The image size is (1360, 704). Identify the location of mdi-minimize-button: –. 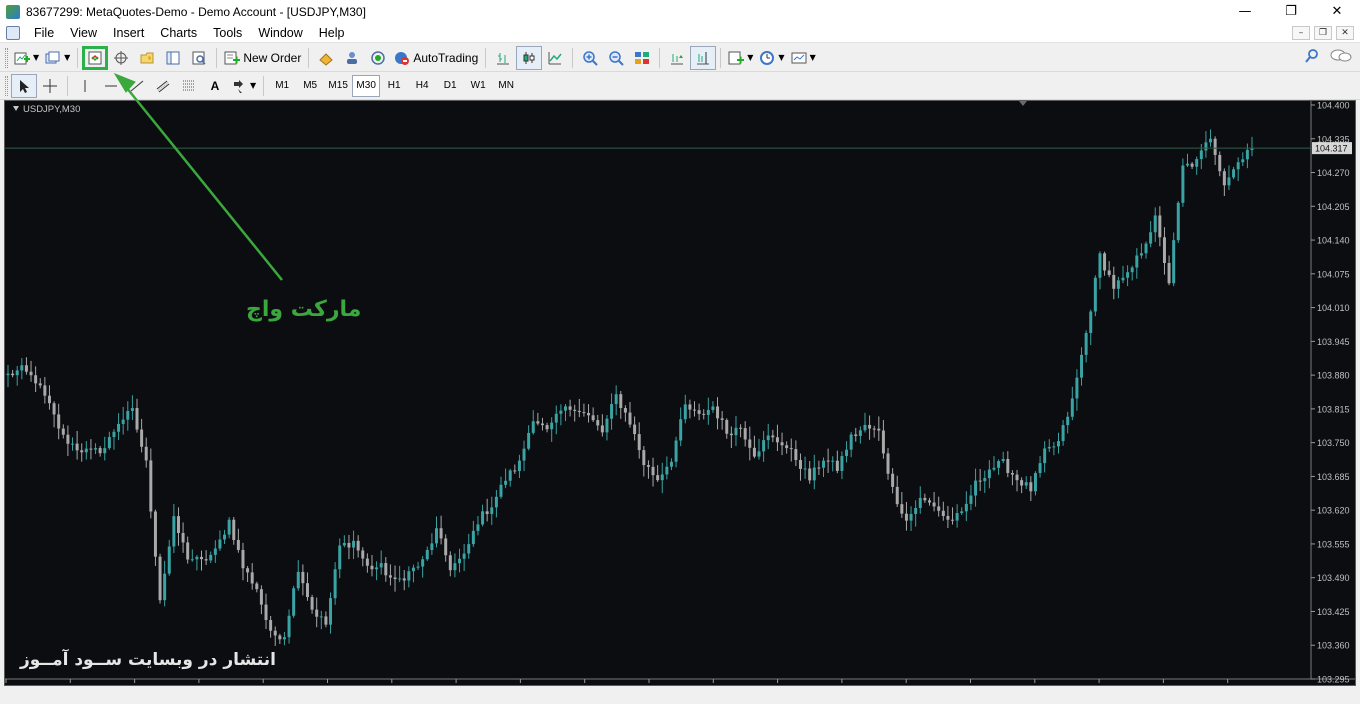
(1301, 33).